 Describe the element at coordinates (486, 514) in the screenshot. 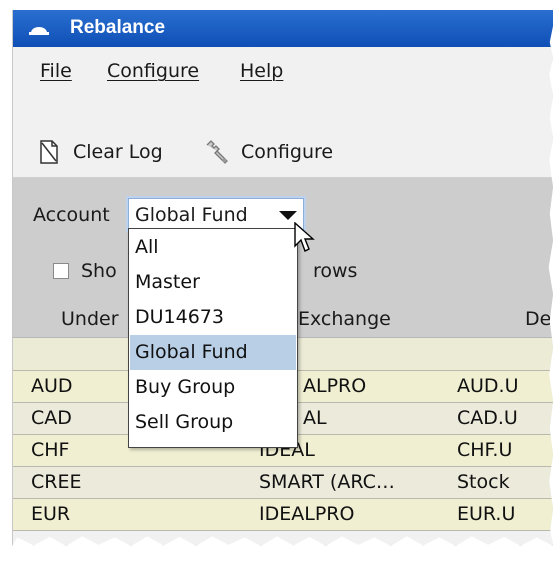

I see `cell-description: EUR.U` at that location.